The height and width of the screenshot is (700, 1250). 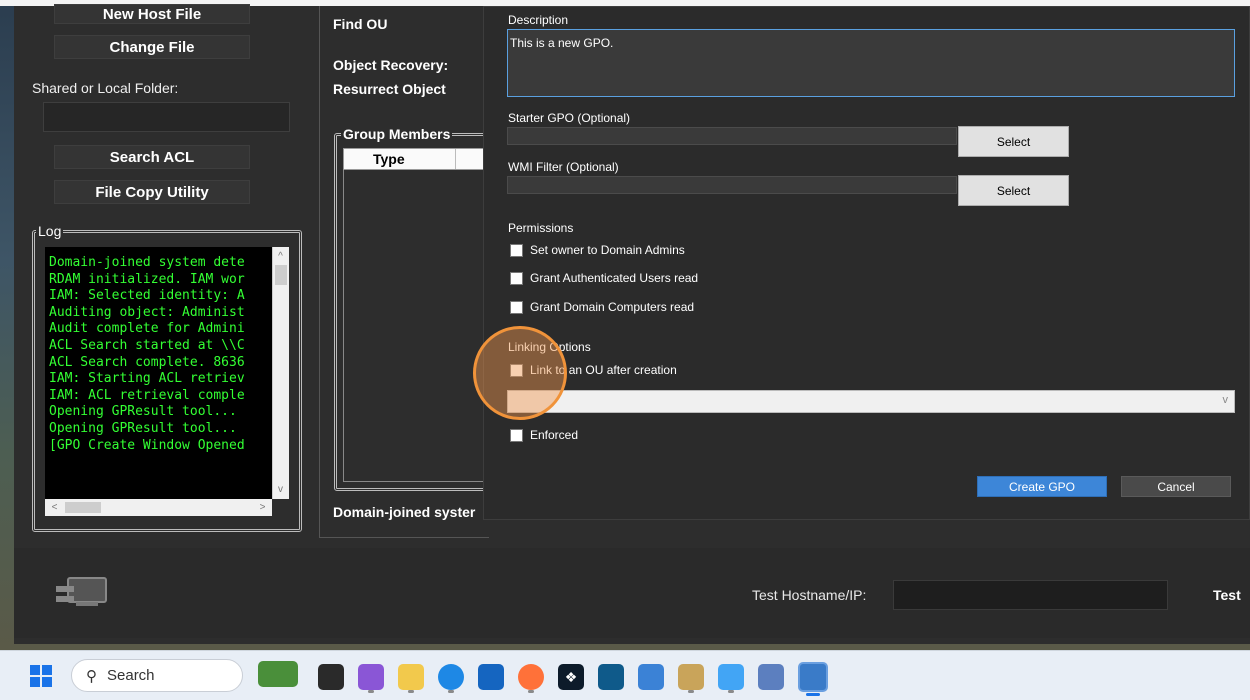 I want to click on log-line: IAM: ACL retrieval comple, so click(x=147, y=395).